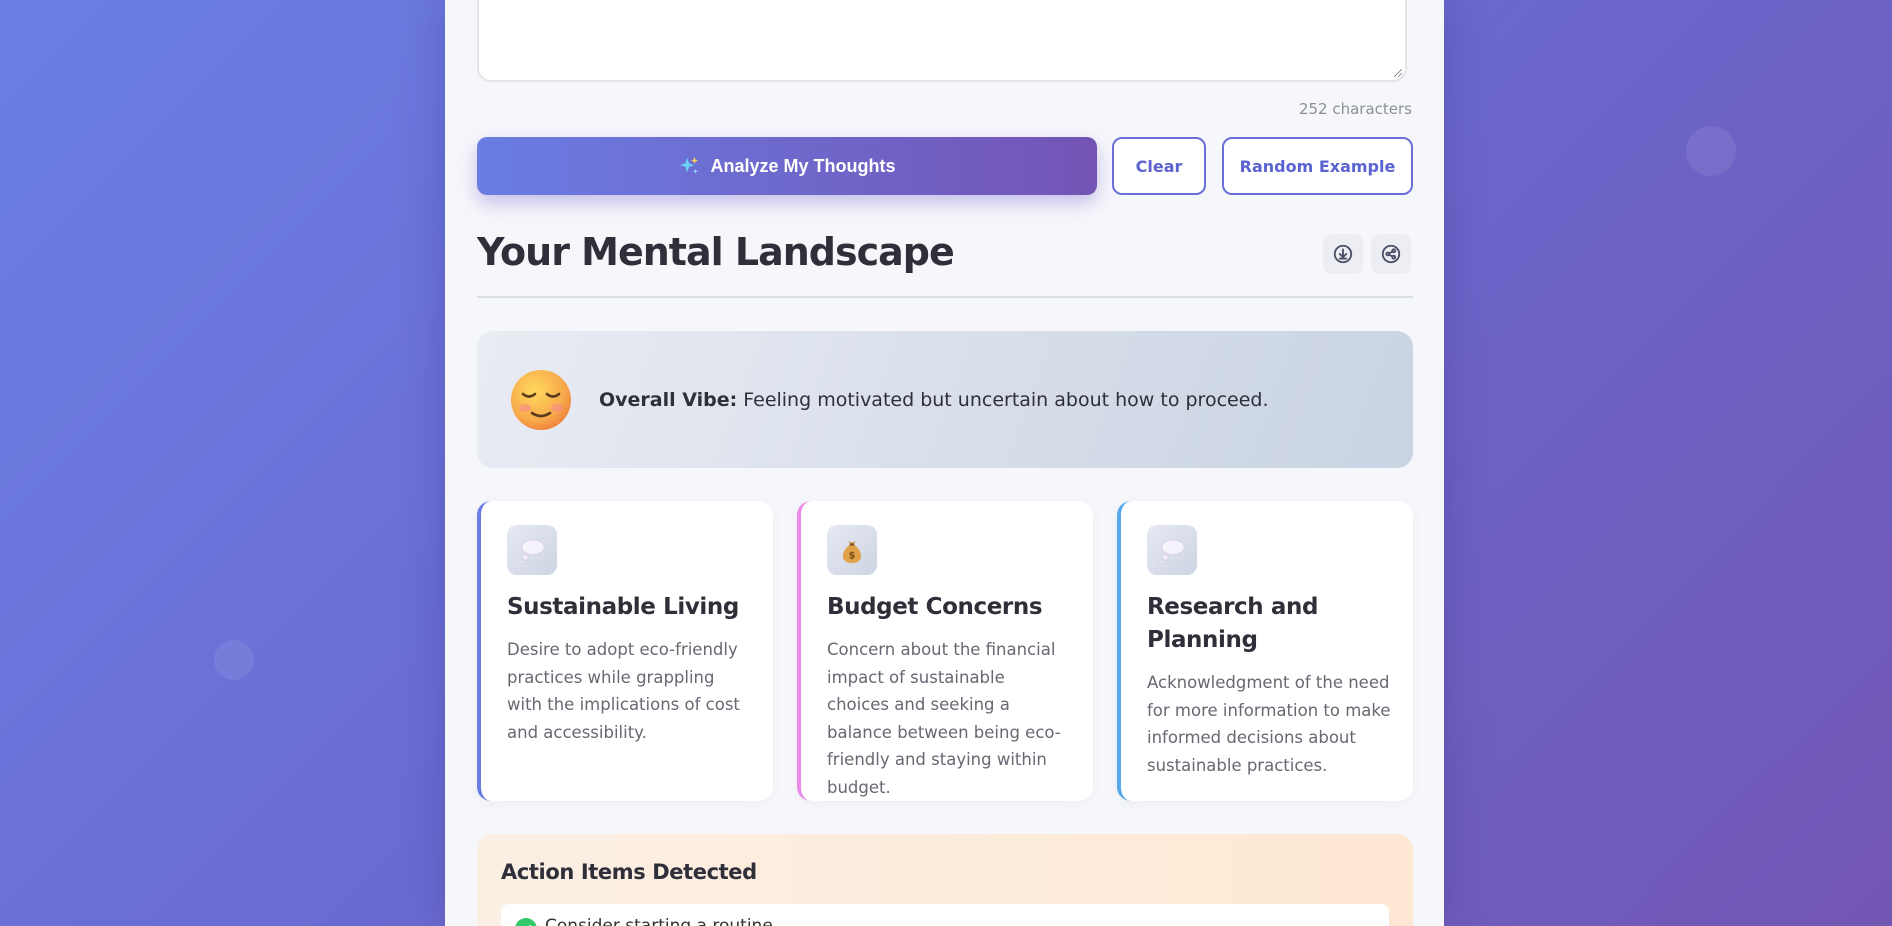  What do you see at coordinates (541, 399) in the screenshot?
I see `relieved-face-emoji` at bounding box center [541, 399].